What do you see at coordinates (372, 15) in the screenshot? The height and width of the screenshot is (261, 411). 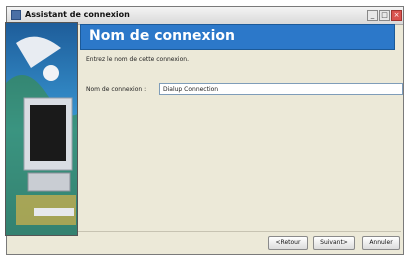 I see `minimize-icon: _` at bounding box center [372, 15].